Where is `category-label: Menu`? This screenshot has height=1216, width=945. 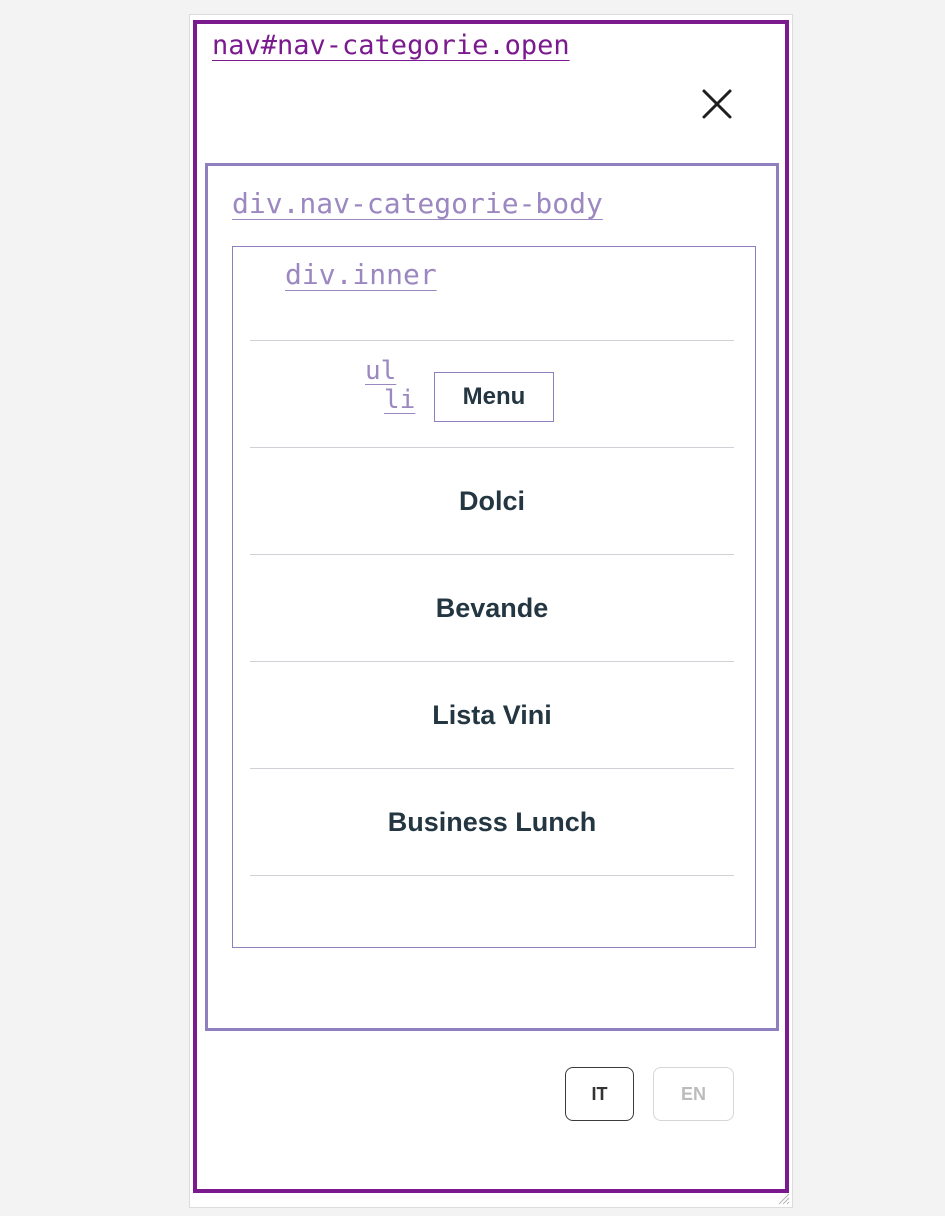
category-label: Menu is located at coordinates (494, 397).